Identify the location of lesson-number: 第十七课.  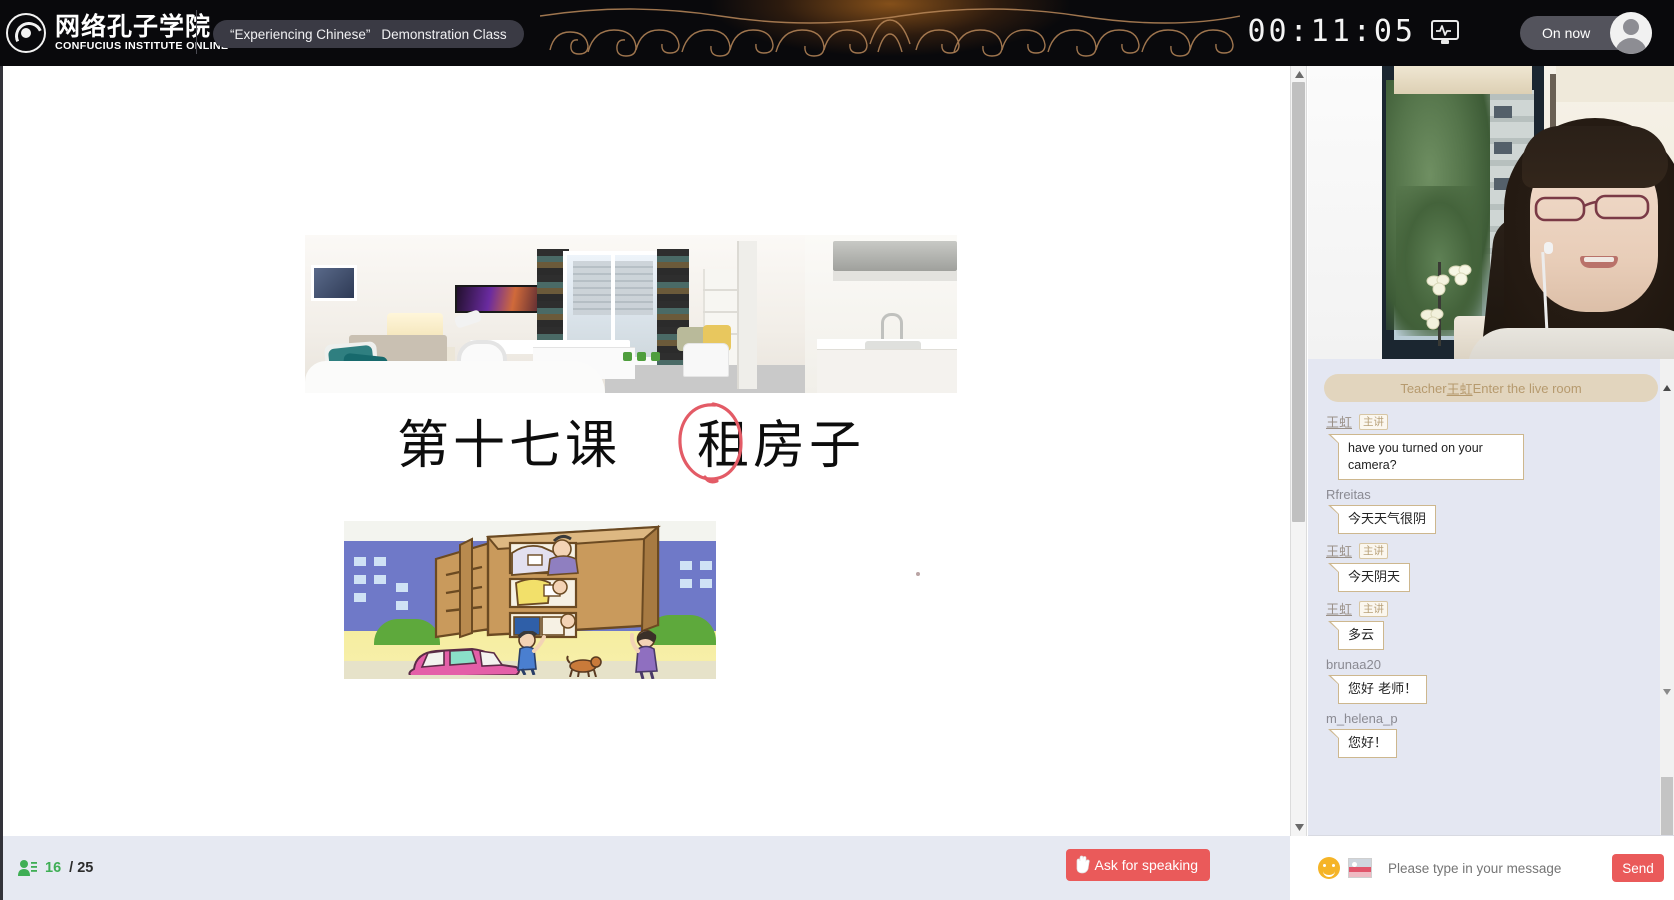
(508, 446).